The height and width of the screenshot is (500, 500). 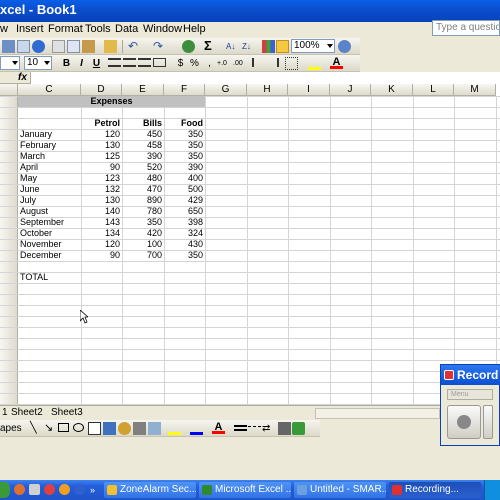 What do you see at coordinates (100, 222) in the screenshot?
I see `cell-petrol: 143` at bounding box center [100, 222].